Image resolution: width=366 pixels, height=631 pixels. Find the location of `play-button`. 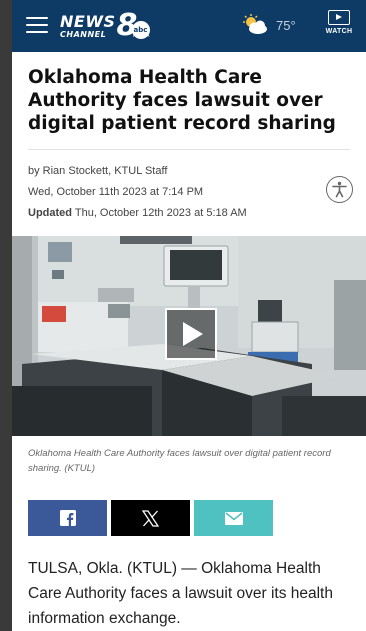

play-button is located at coordinates (191, 334).